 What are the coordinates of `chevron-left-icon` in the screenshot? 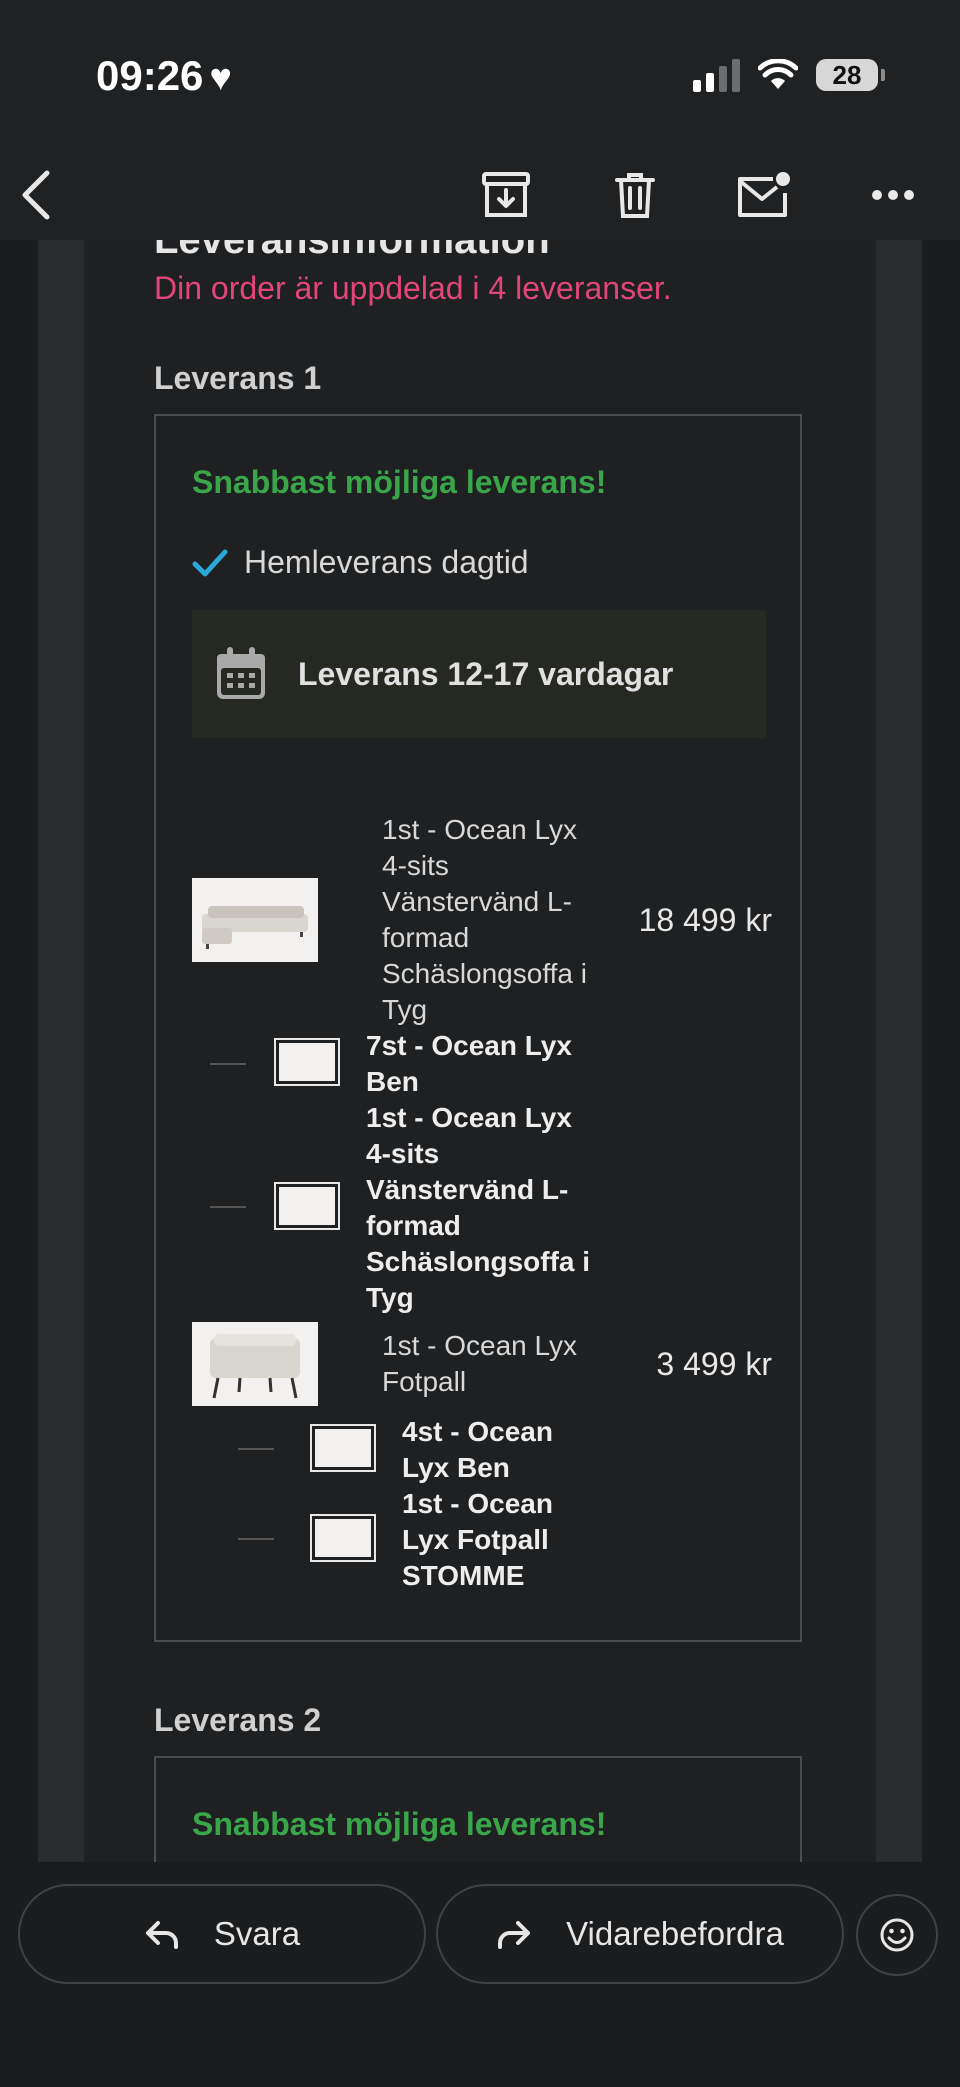 It's located at (36, 195).